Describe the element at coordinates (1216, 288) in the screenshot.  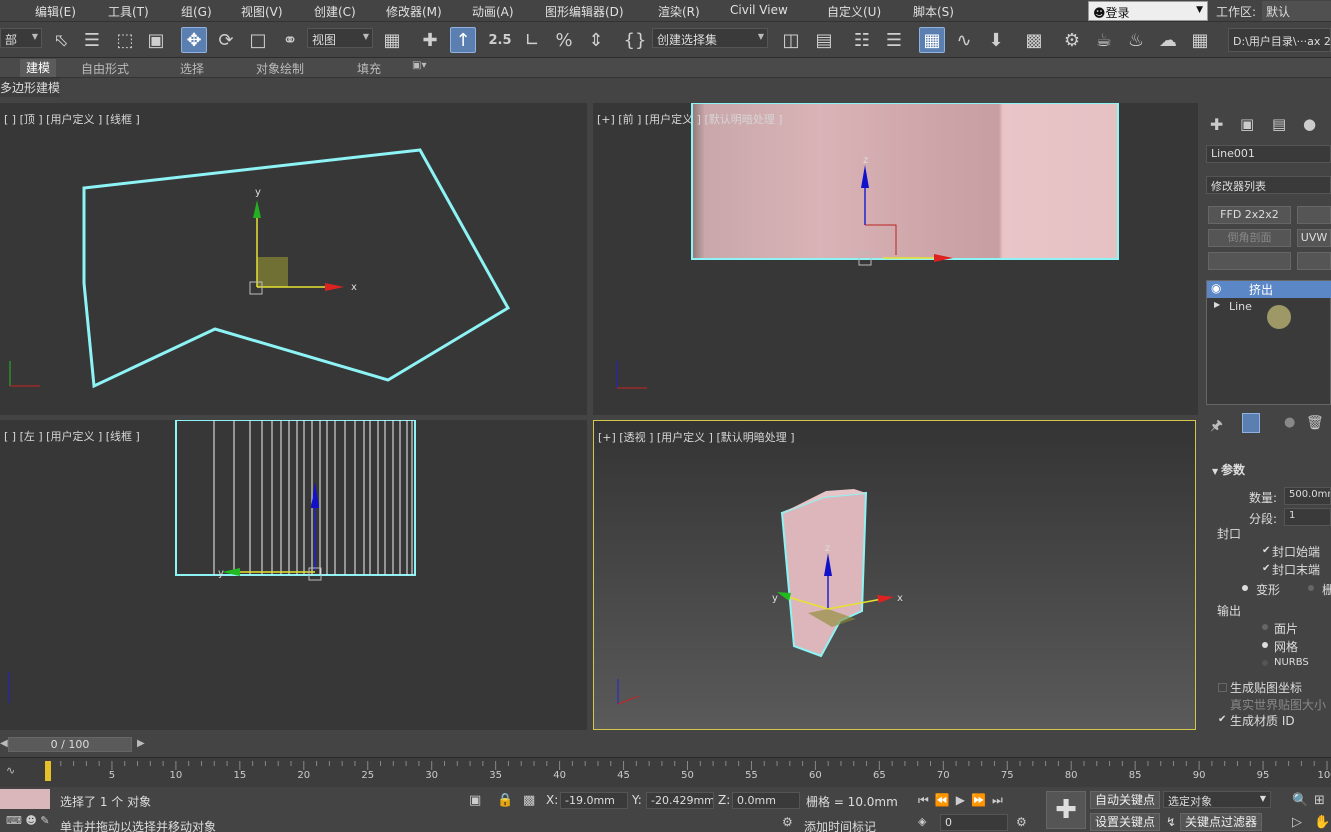
I see `eye-icon: ◉` at that location.